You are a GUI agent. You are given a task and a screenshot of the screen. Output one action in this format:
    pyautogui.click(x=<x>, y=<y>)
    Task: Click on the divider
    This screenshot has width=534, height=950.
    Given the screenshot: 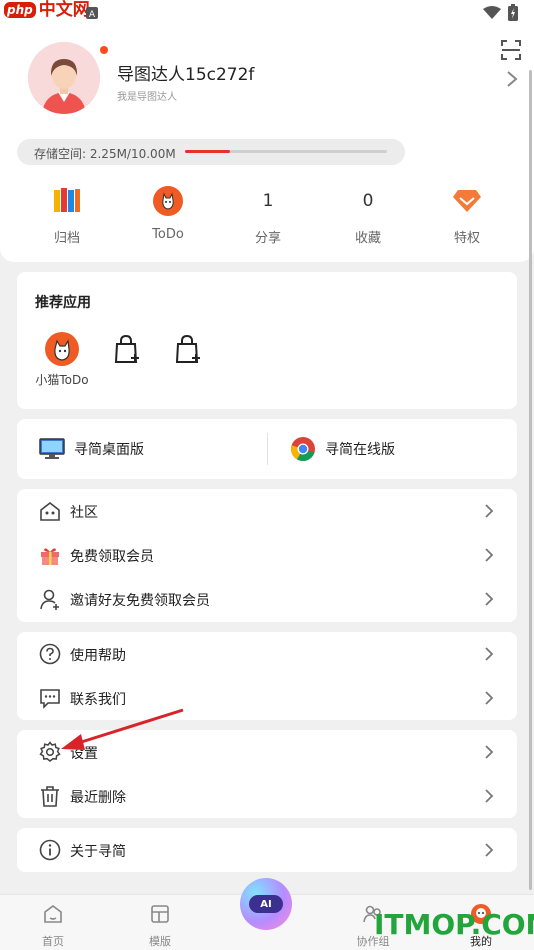 What is the action you would take?
    pyautogui.click(x=267, y=449)
    